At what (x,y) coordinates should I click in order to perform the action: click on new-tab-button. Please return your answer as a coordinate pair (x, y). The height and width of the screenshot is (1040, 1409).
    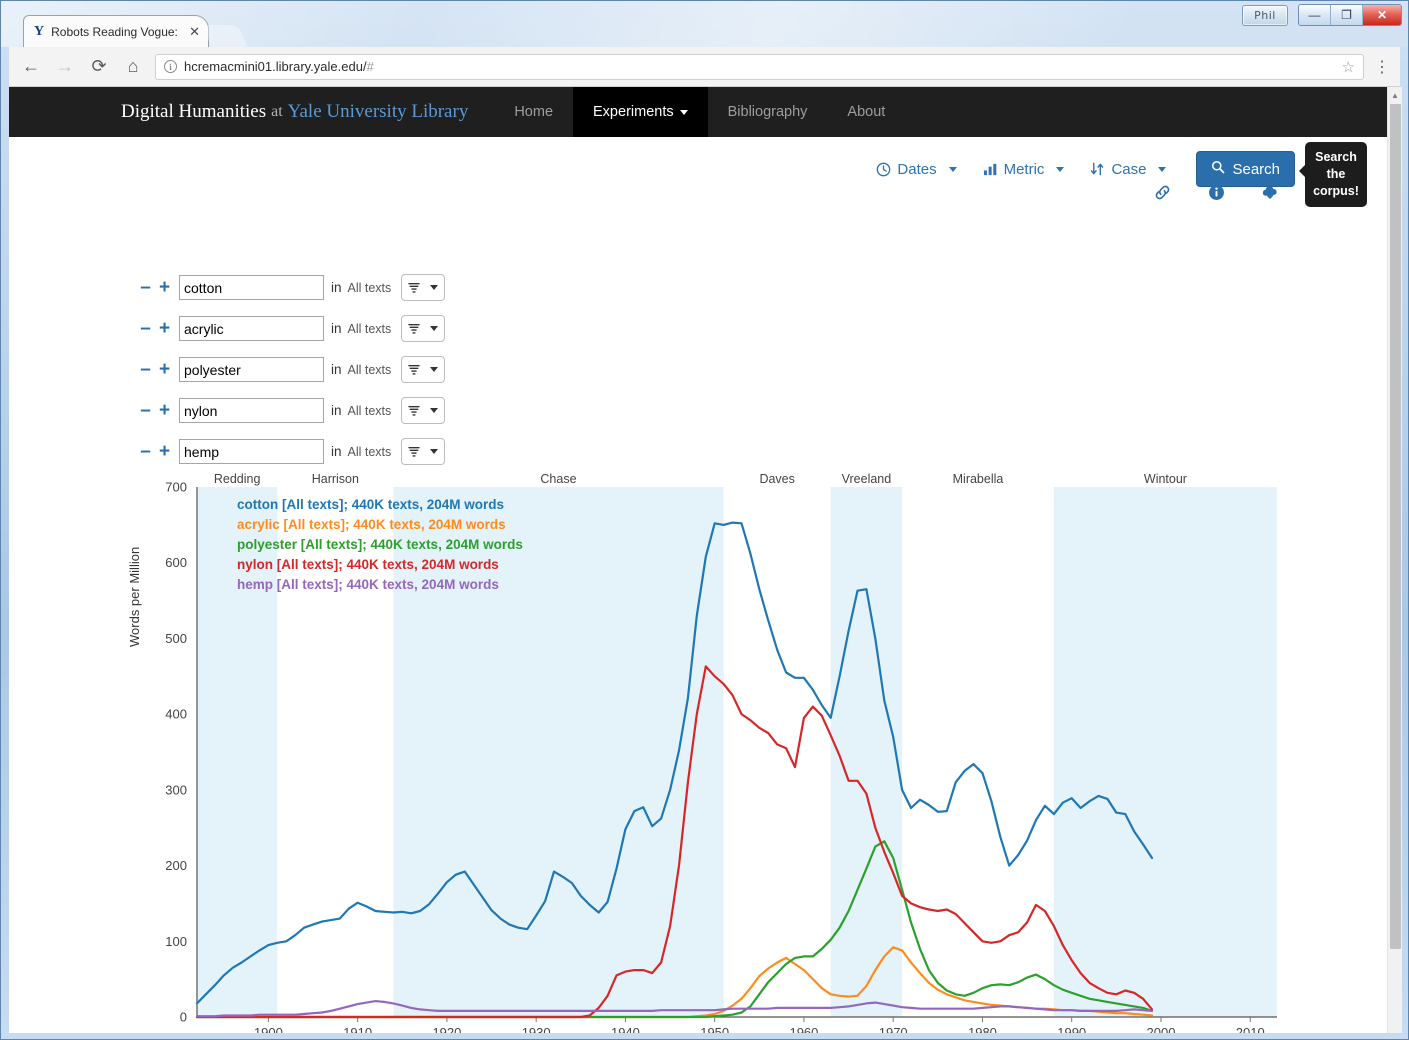
    Looking at the image, I should click on (225, 36).